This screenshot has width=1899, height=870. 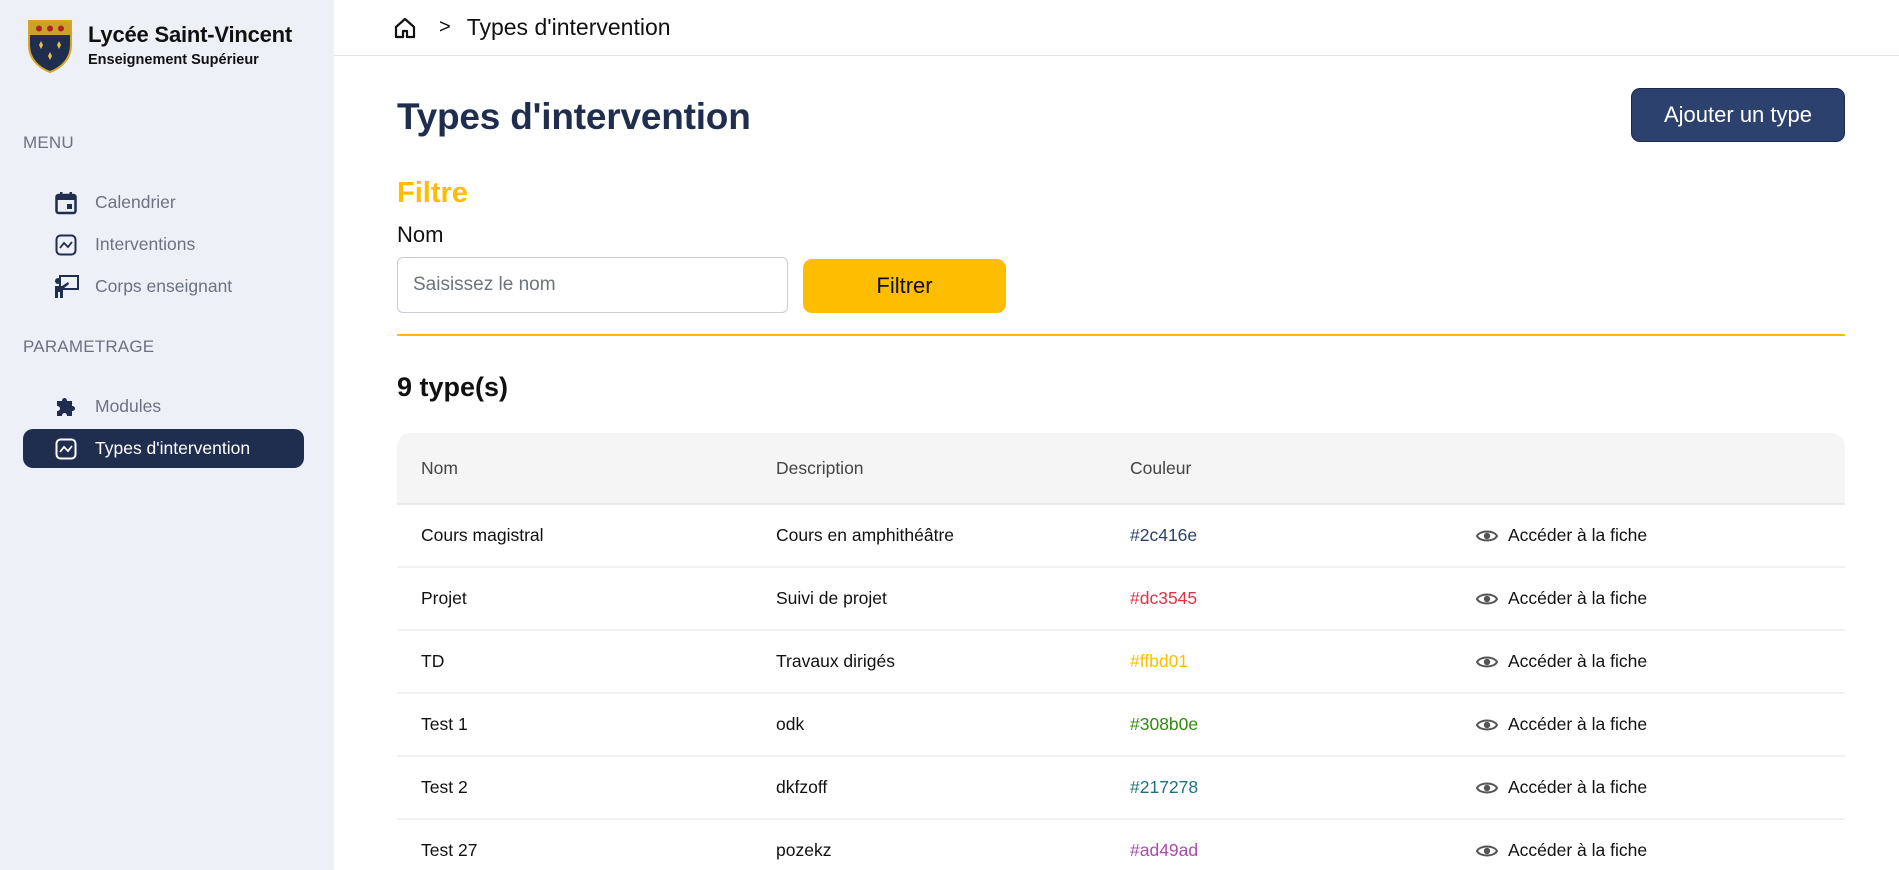 What do you see at coordinates (835, 661) in the screenshot?
I see `type-description-cell: Travaux dirigés` at bounding box center [835, 661].